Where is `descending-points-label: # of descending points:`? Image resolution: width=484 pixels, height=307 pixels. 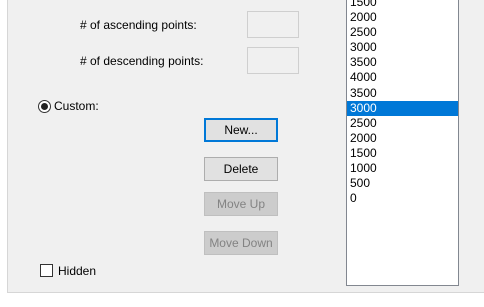 descending-points-label: # of descending points: is located at coordinates (142, 61).